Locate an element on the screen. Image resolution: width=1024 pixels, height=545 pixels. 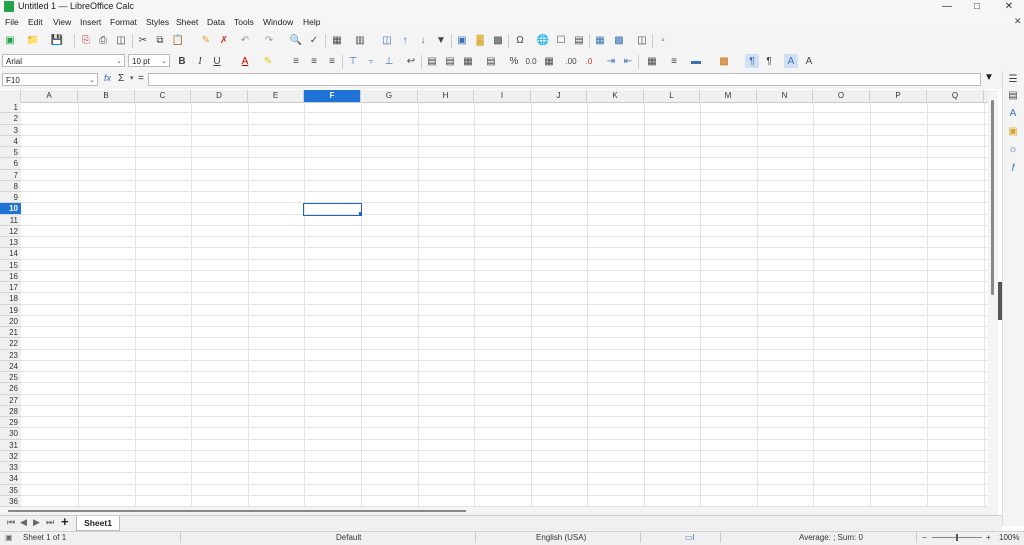
text-direction-ltr-icon: ¶ is located at coordinates (752, 61).